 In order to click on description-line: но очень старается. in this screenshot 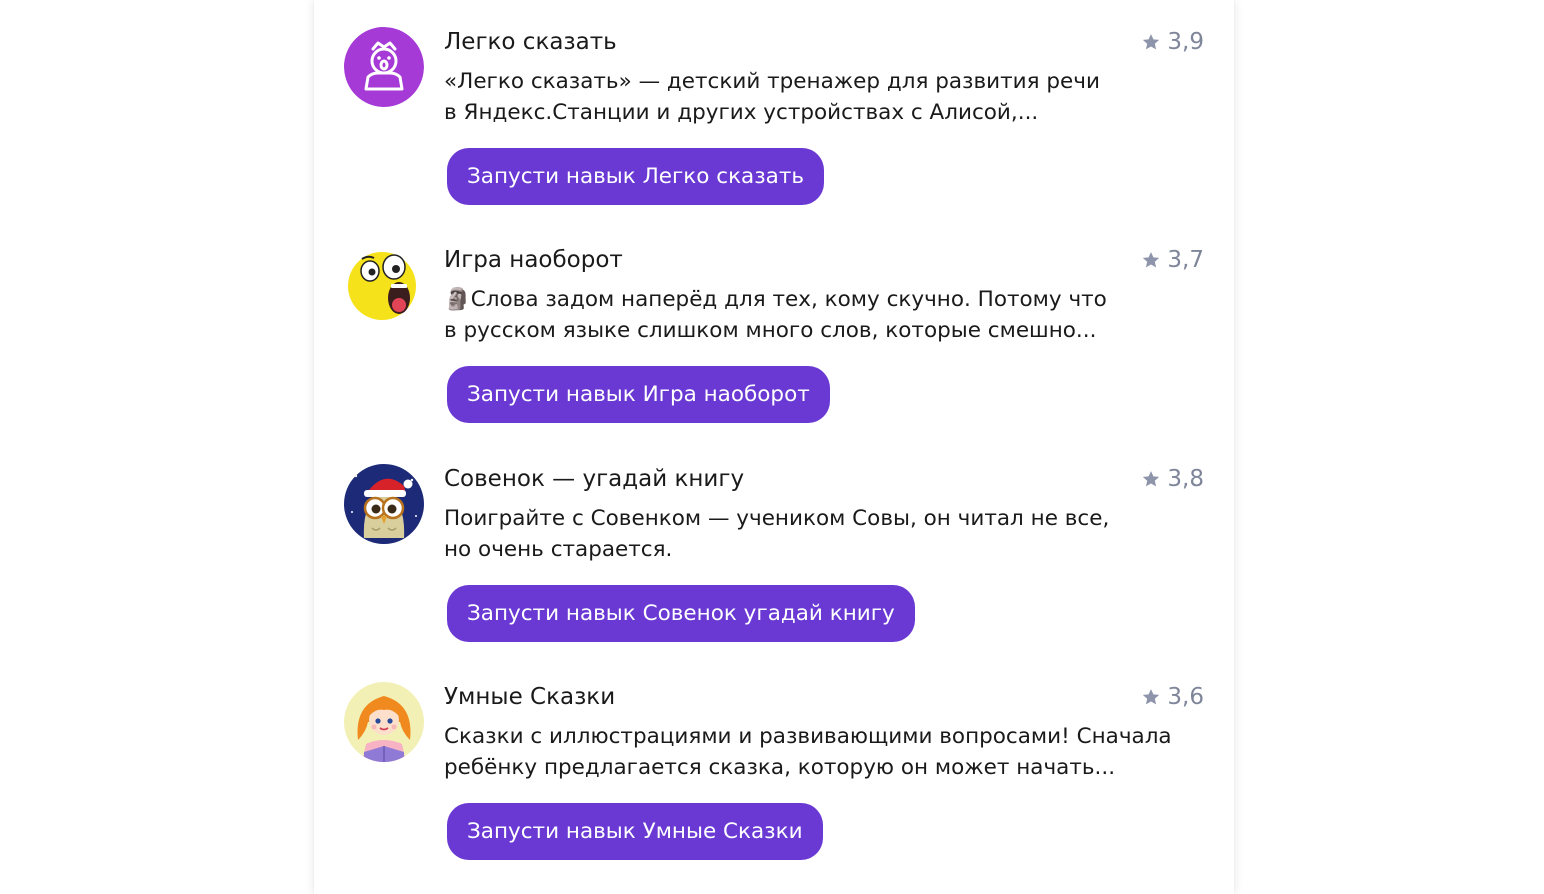, I will do `click(558, 549)`.